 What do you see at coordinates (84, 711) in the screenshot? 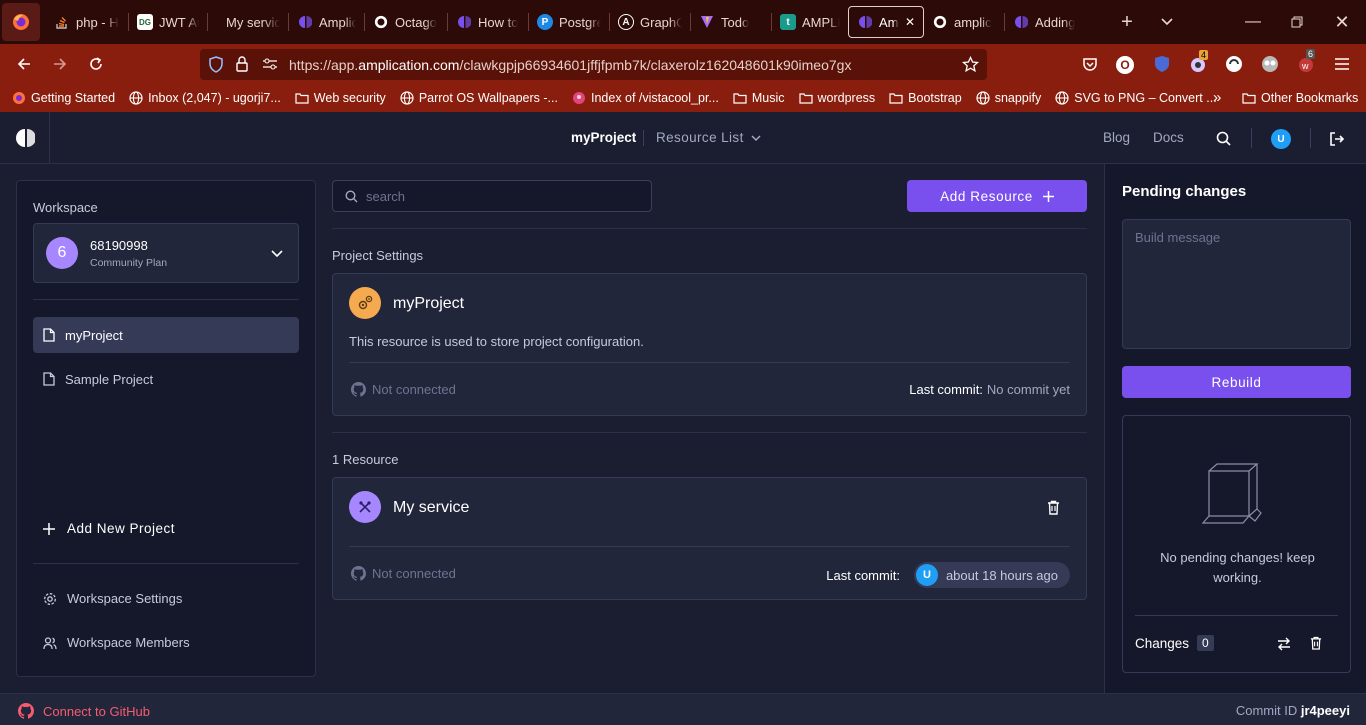
I see `connect-github-link: Connect to GitHub` at bounding box center [84, 711].